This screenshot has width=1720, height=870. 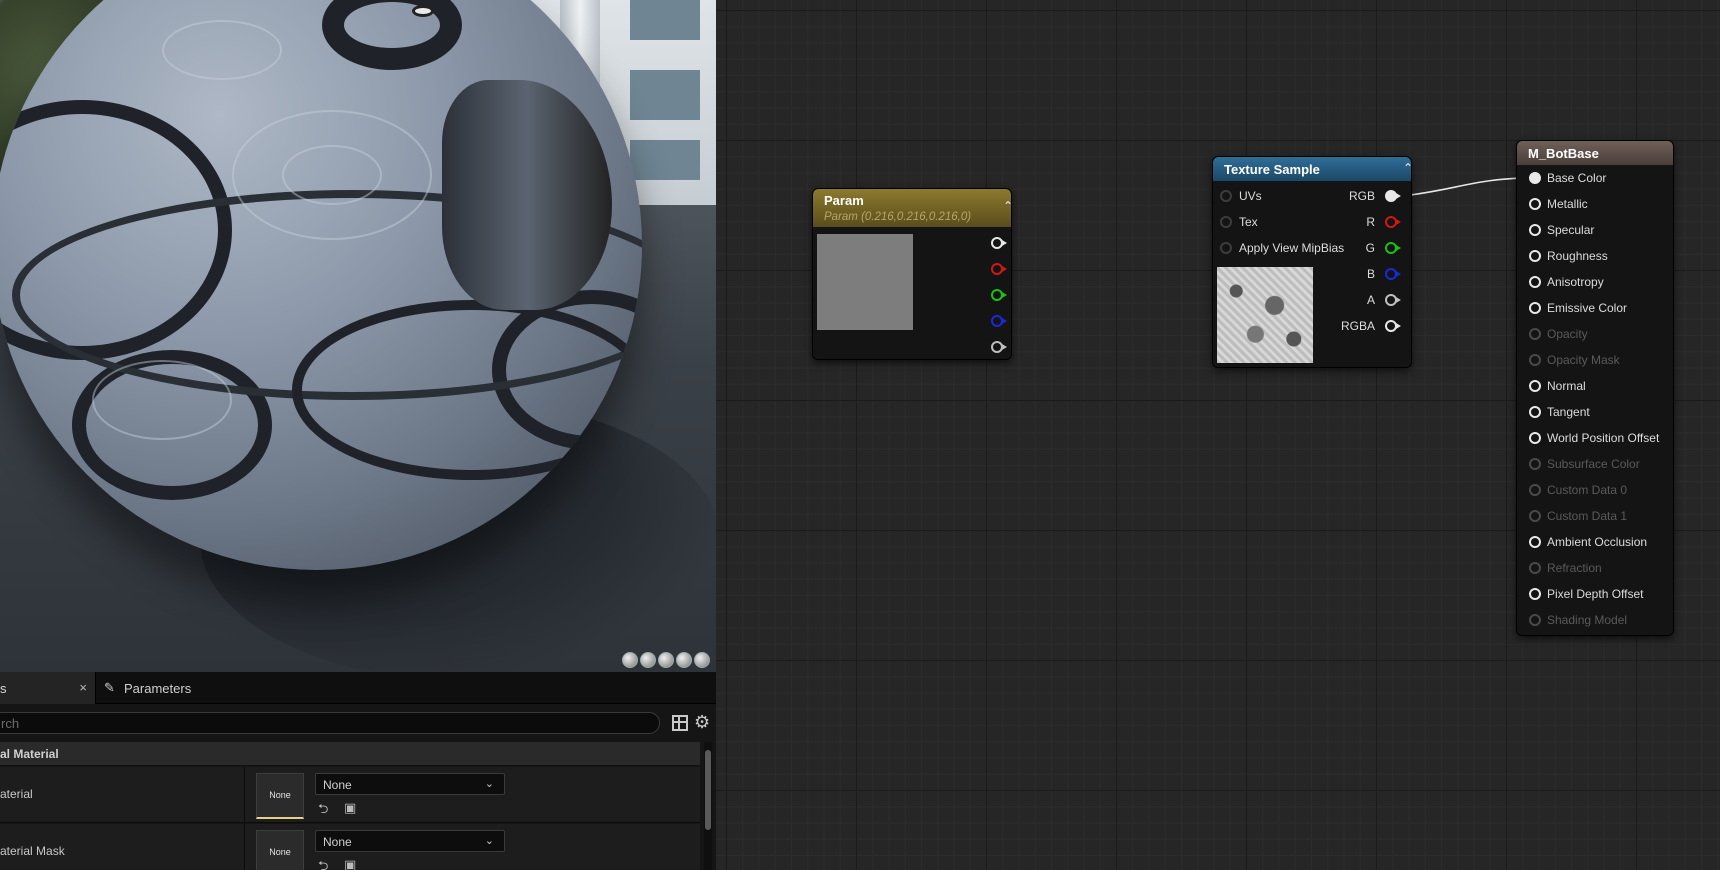 I want to click on material-input-label: Specular, so click(x=1571, y=230).